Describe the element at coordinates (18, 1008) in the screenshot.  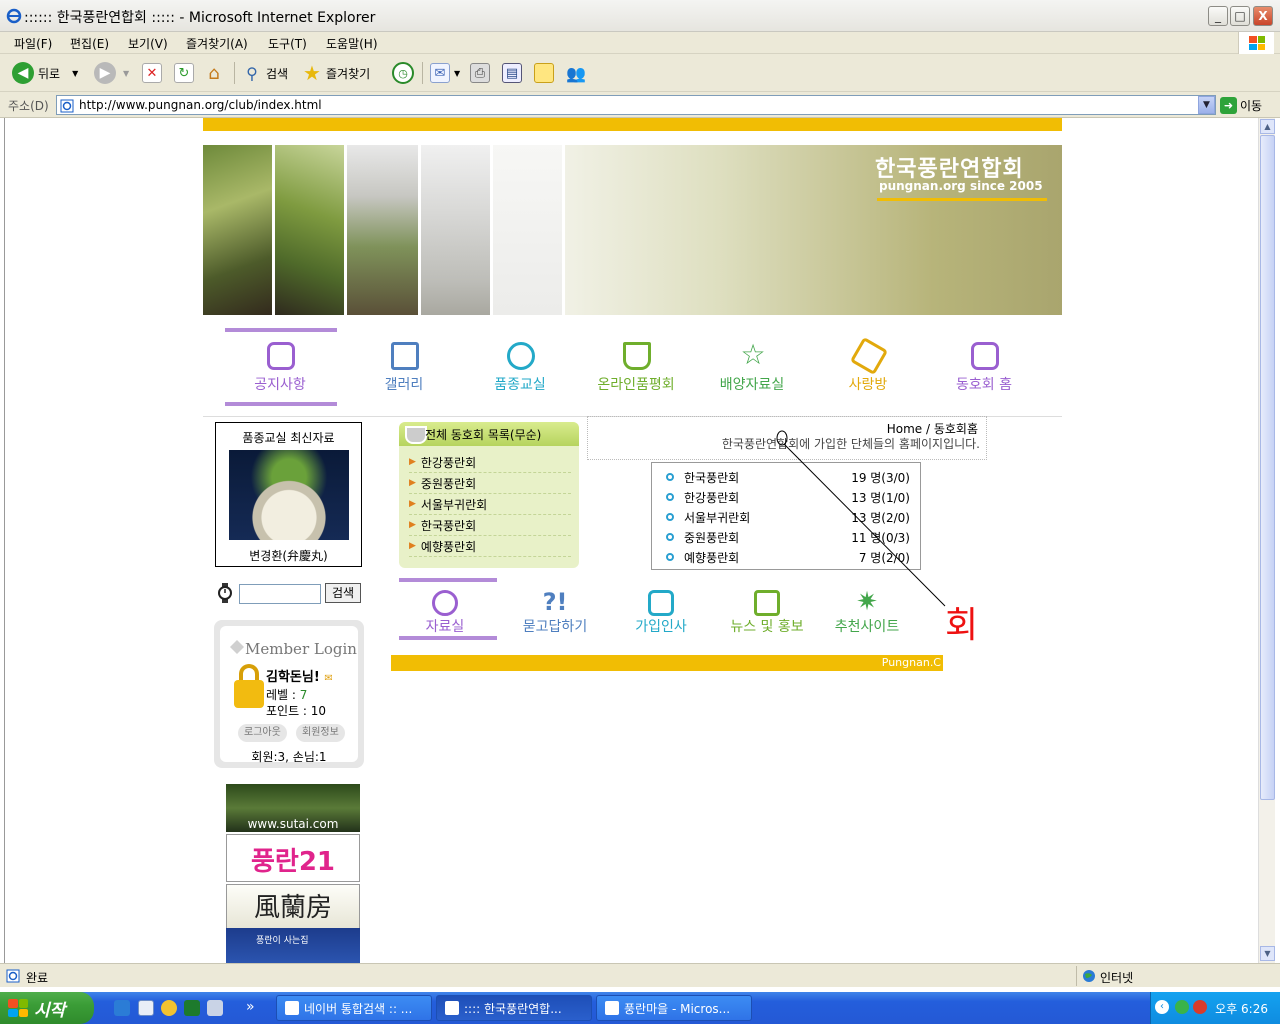
I see `windows-flag-icon` at that location.